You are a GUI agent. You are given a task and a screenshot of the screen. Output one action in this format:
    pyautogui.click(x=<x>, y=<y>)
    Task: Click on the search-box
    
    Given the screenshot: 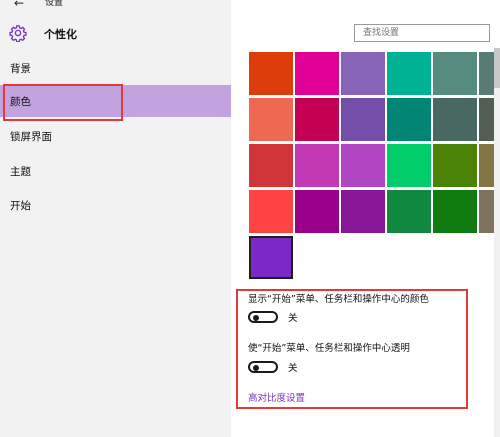 What is the action you would take?
    pyautogui.click(x=422, y=33)
    